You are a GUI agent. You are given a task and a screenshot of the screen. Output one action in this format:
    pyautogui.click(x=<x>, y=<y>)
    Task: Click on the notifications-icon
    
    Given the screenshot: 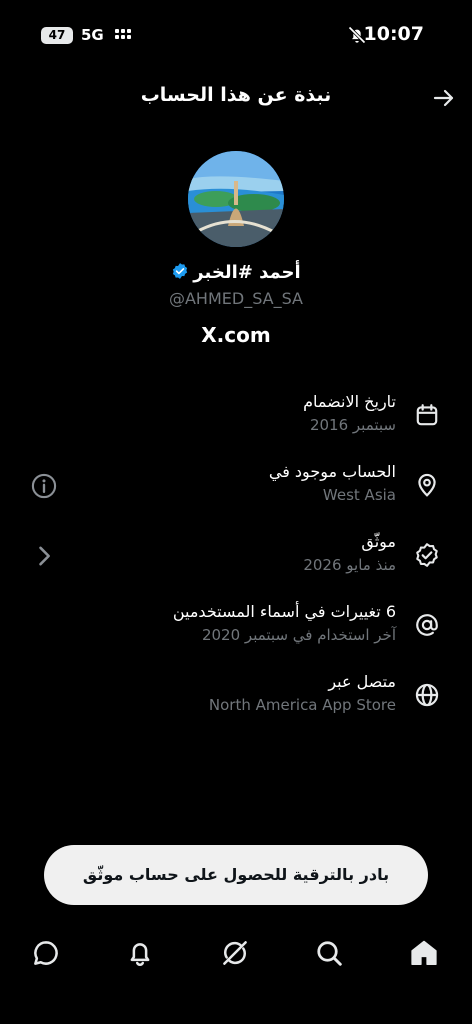 What is the action you would take?
    pyautogui.click(x=140, y=953)
    